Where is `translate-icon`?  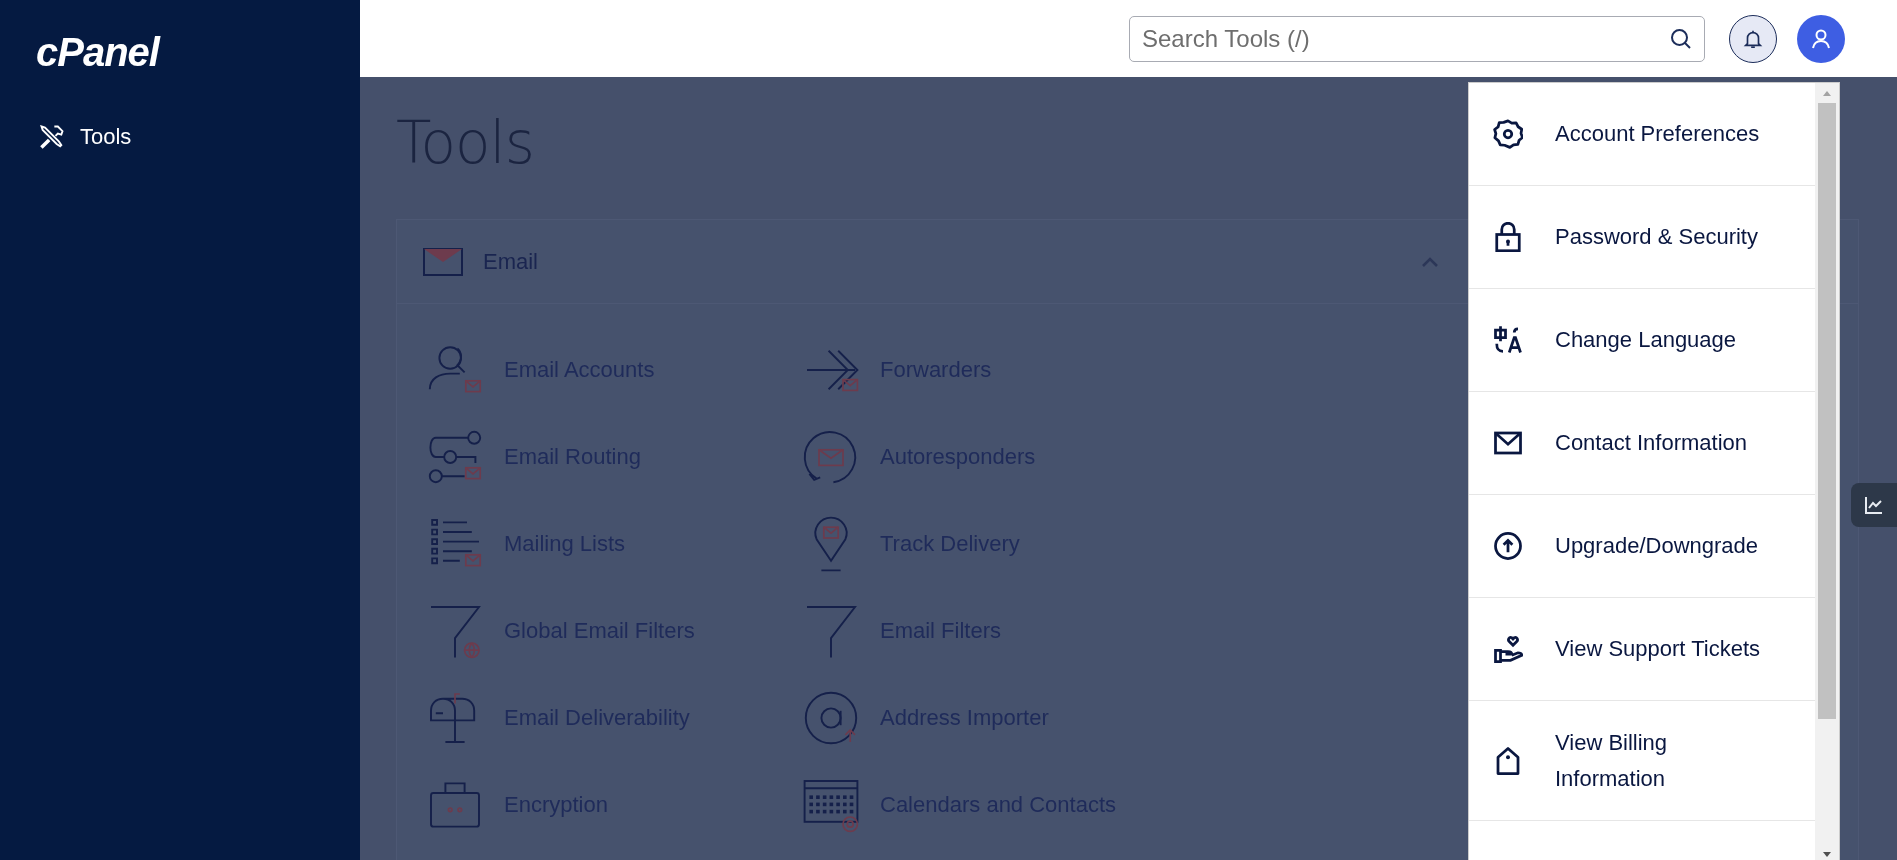 translate-icon is located at coordinates (1508, 340).